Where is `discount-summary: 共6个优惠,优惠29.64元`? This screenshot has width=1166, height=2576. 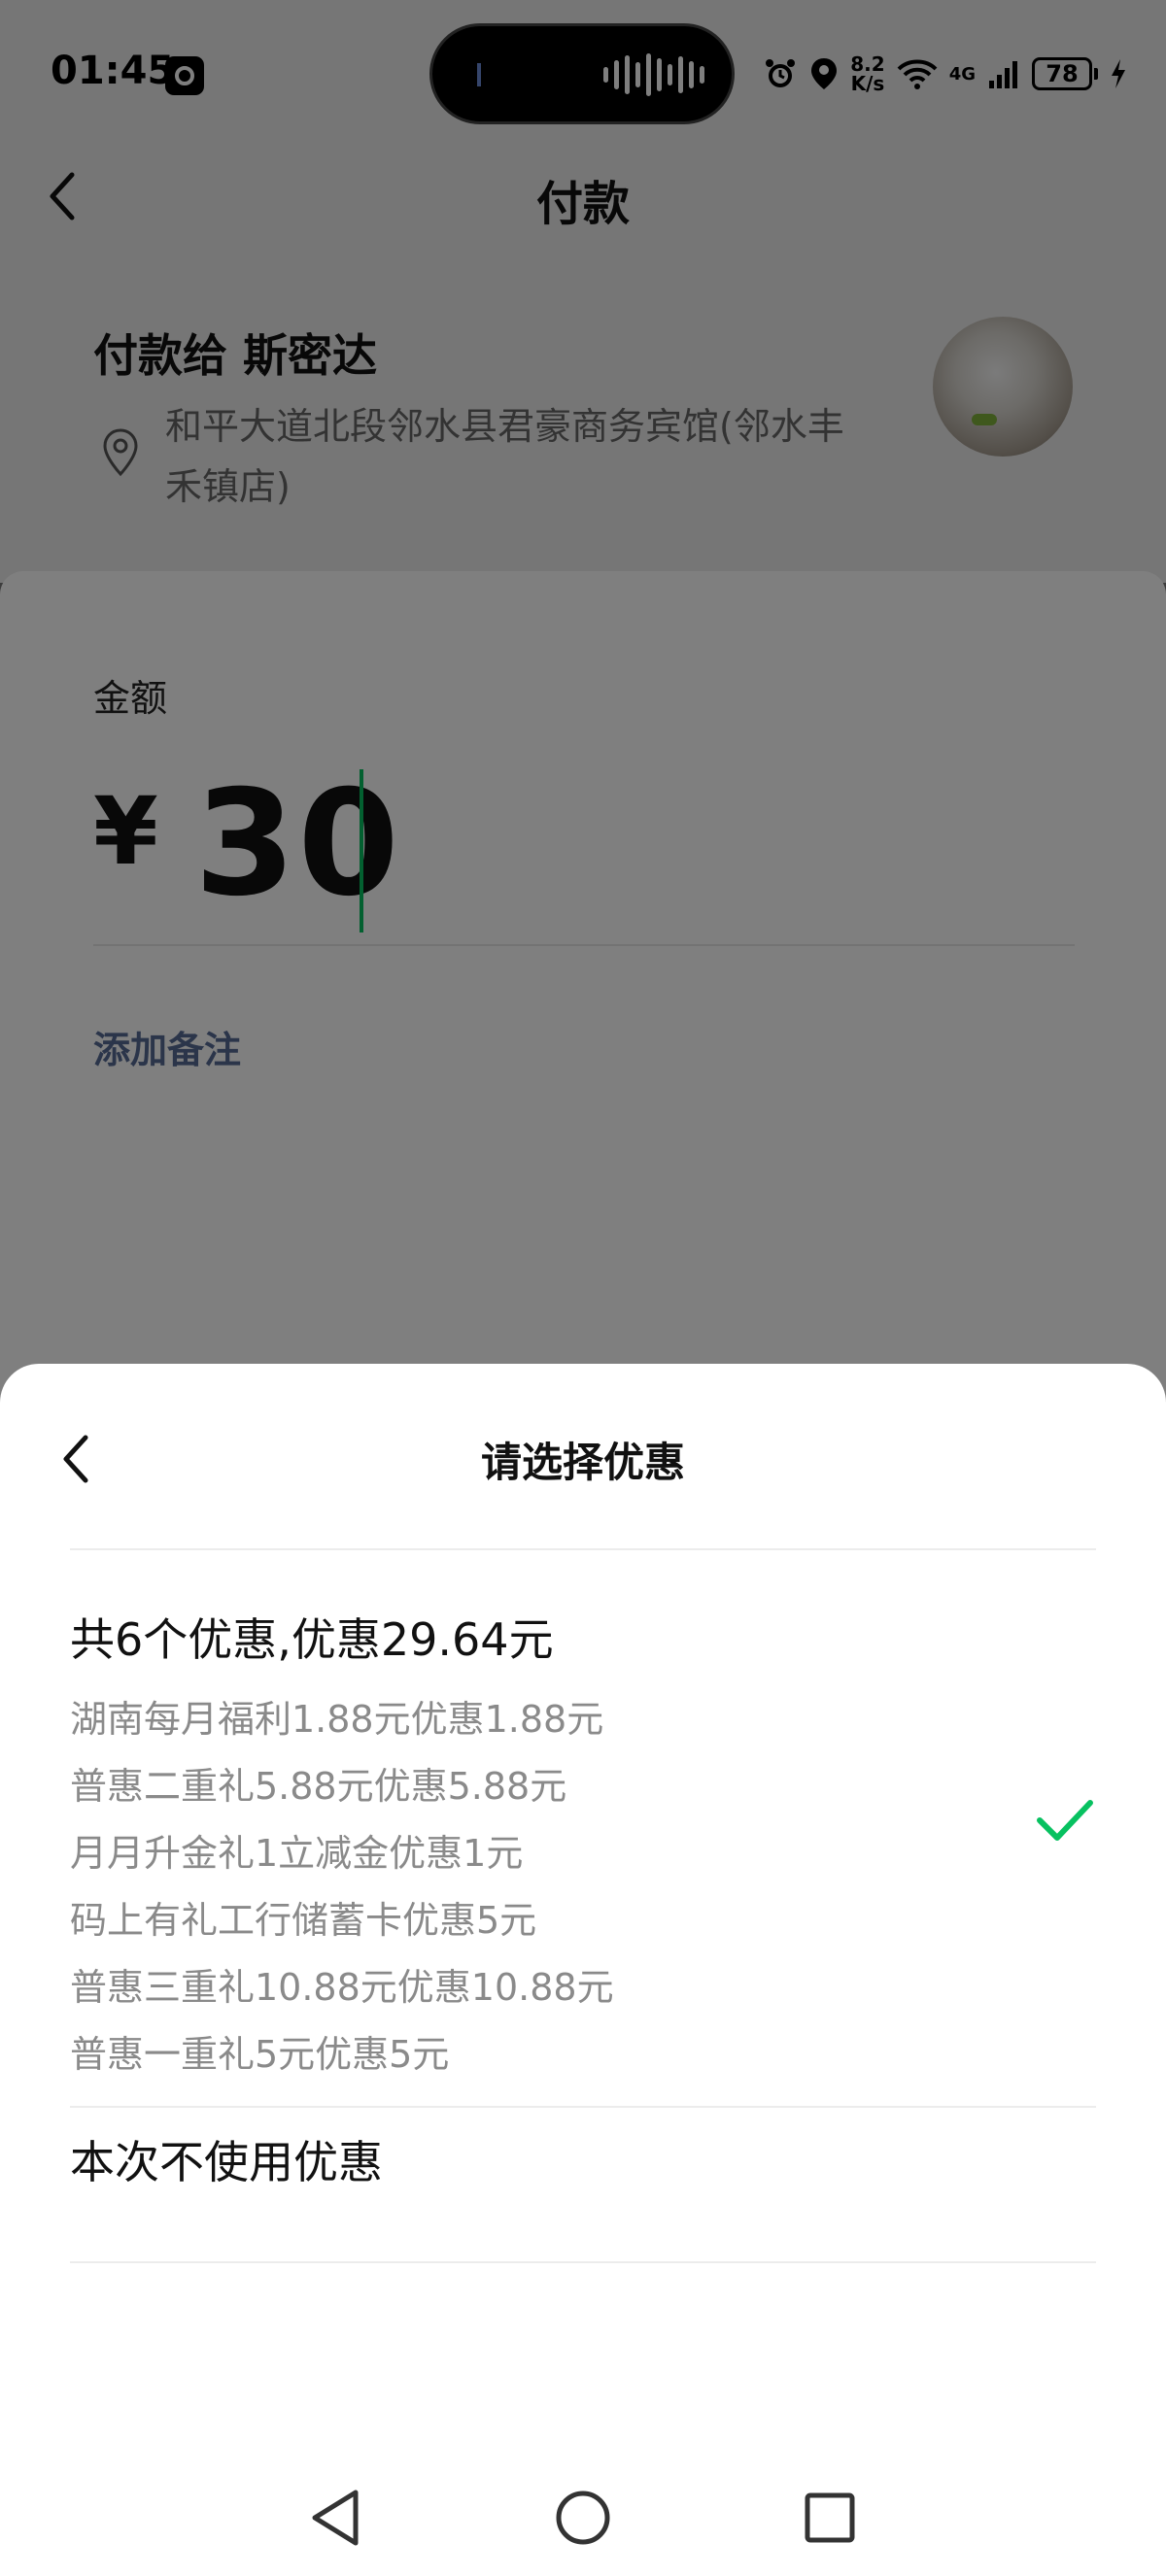
discount-summary: 共6个优惠,优惠29.64元 is located at coordinates (312, 1639).